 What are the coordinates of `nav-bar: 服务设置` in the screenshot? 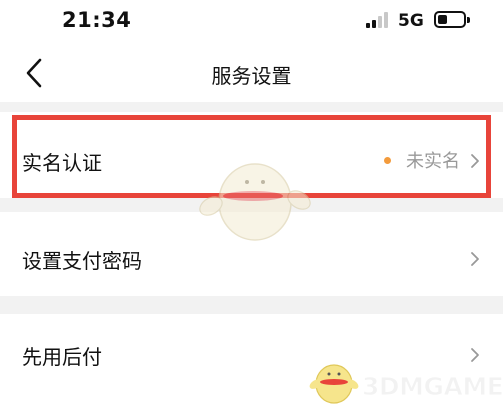 It's located at (251, 73).